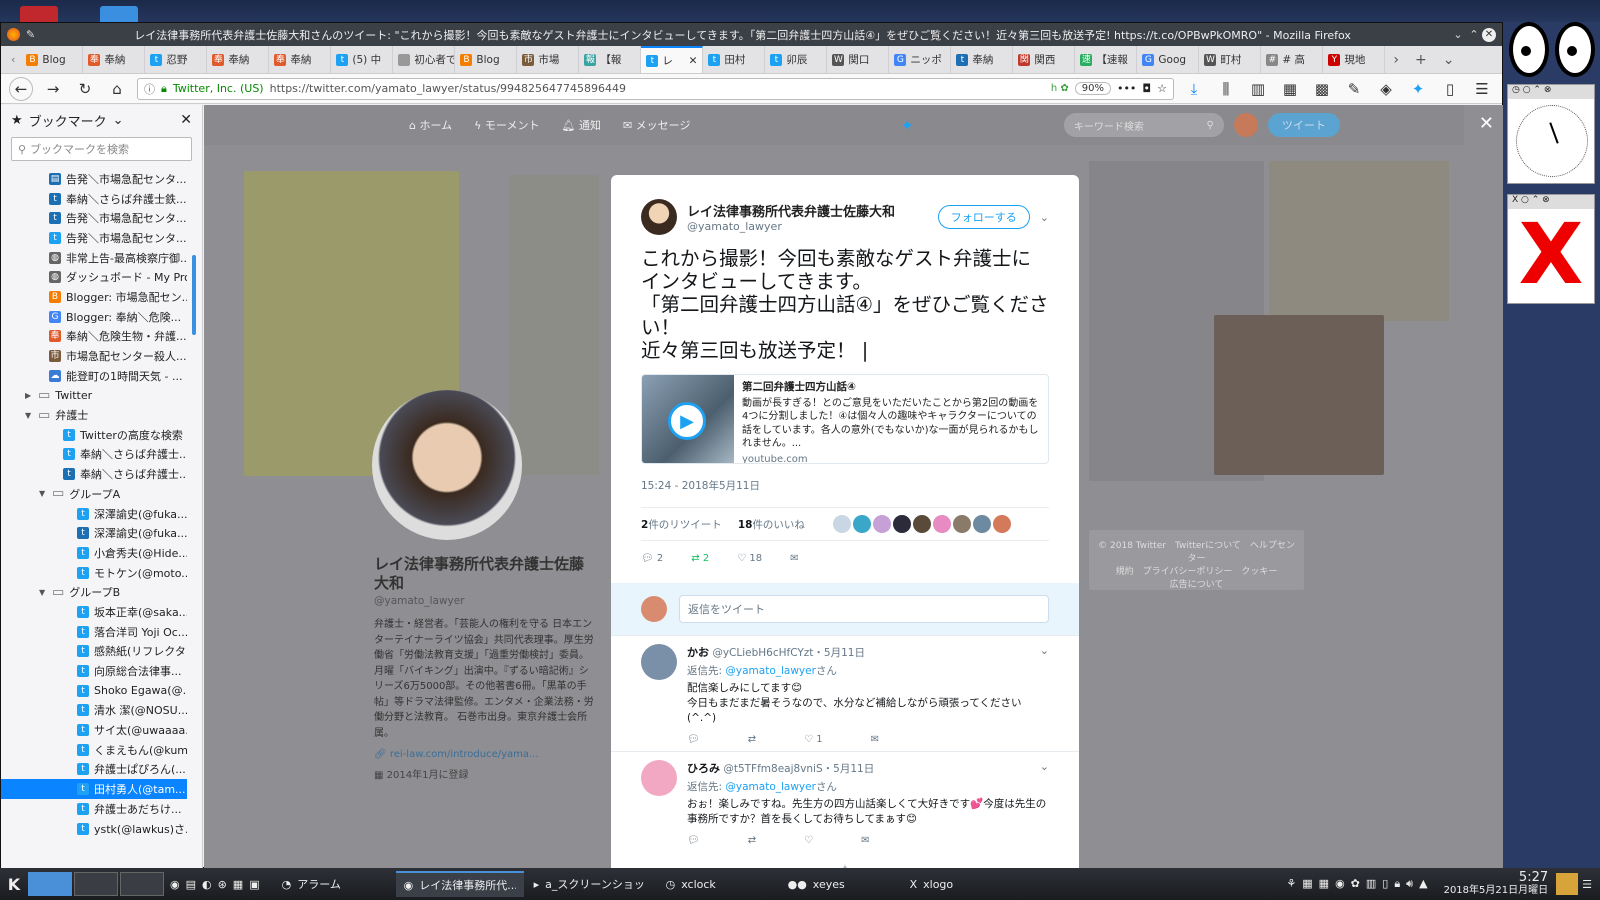 This screenshot has width=1600, height=900. Describe the element at coordinates (79, 149) in the screenshot. I see `bookmark-search-placeholder: ブックマークを検索` at that location.